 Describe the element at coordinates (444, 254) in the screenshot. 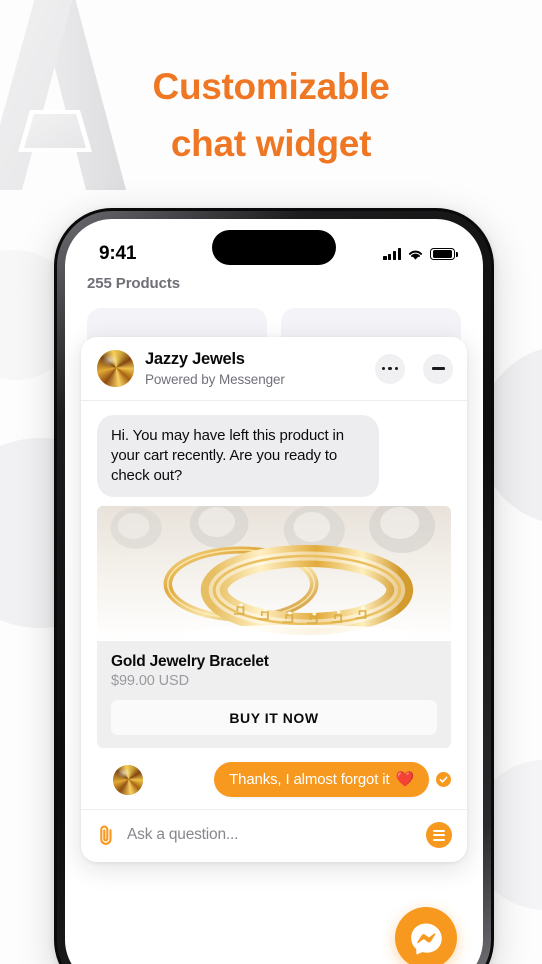

I see `battery-full-icon` at that location.